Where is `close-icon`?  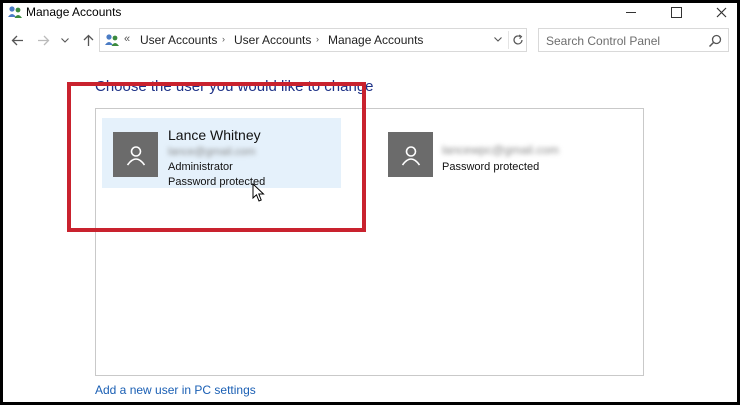
close-icon is located at coordinates (721, 12).